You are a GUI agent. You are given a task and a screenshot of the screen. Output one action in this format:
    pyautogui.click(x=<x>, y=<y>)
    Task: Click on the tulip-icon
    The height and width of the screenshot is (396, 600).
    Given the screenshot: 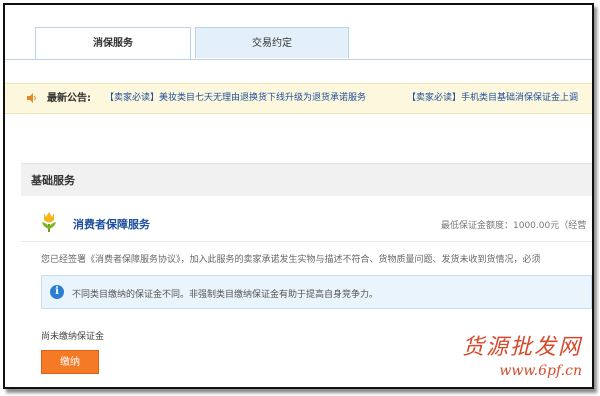 What is the action you would take?
    pyautogui.click(x=49, y=222)
    